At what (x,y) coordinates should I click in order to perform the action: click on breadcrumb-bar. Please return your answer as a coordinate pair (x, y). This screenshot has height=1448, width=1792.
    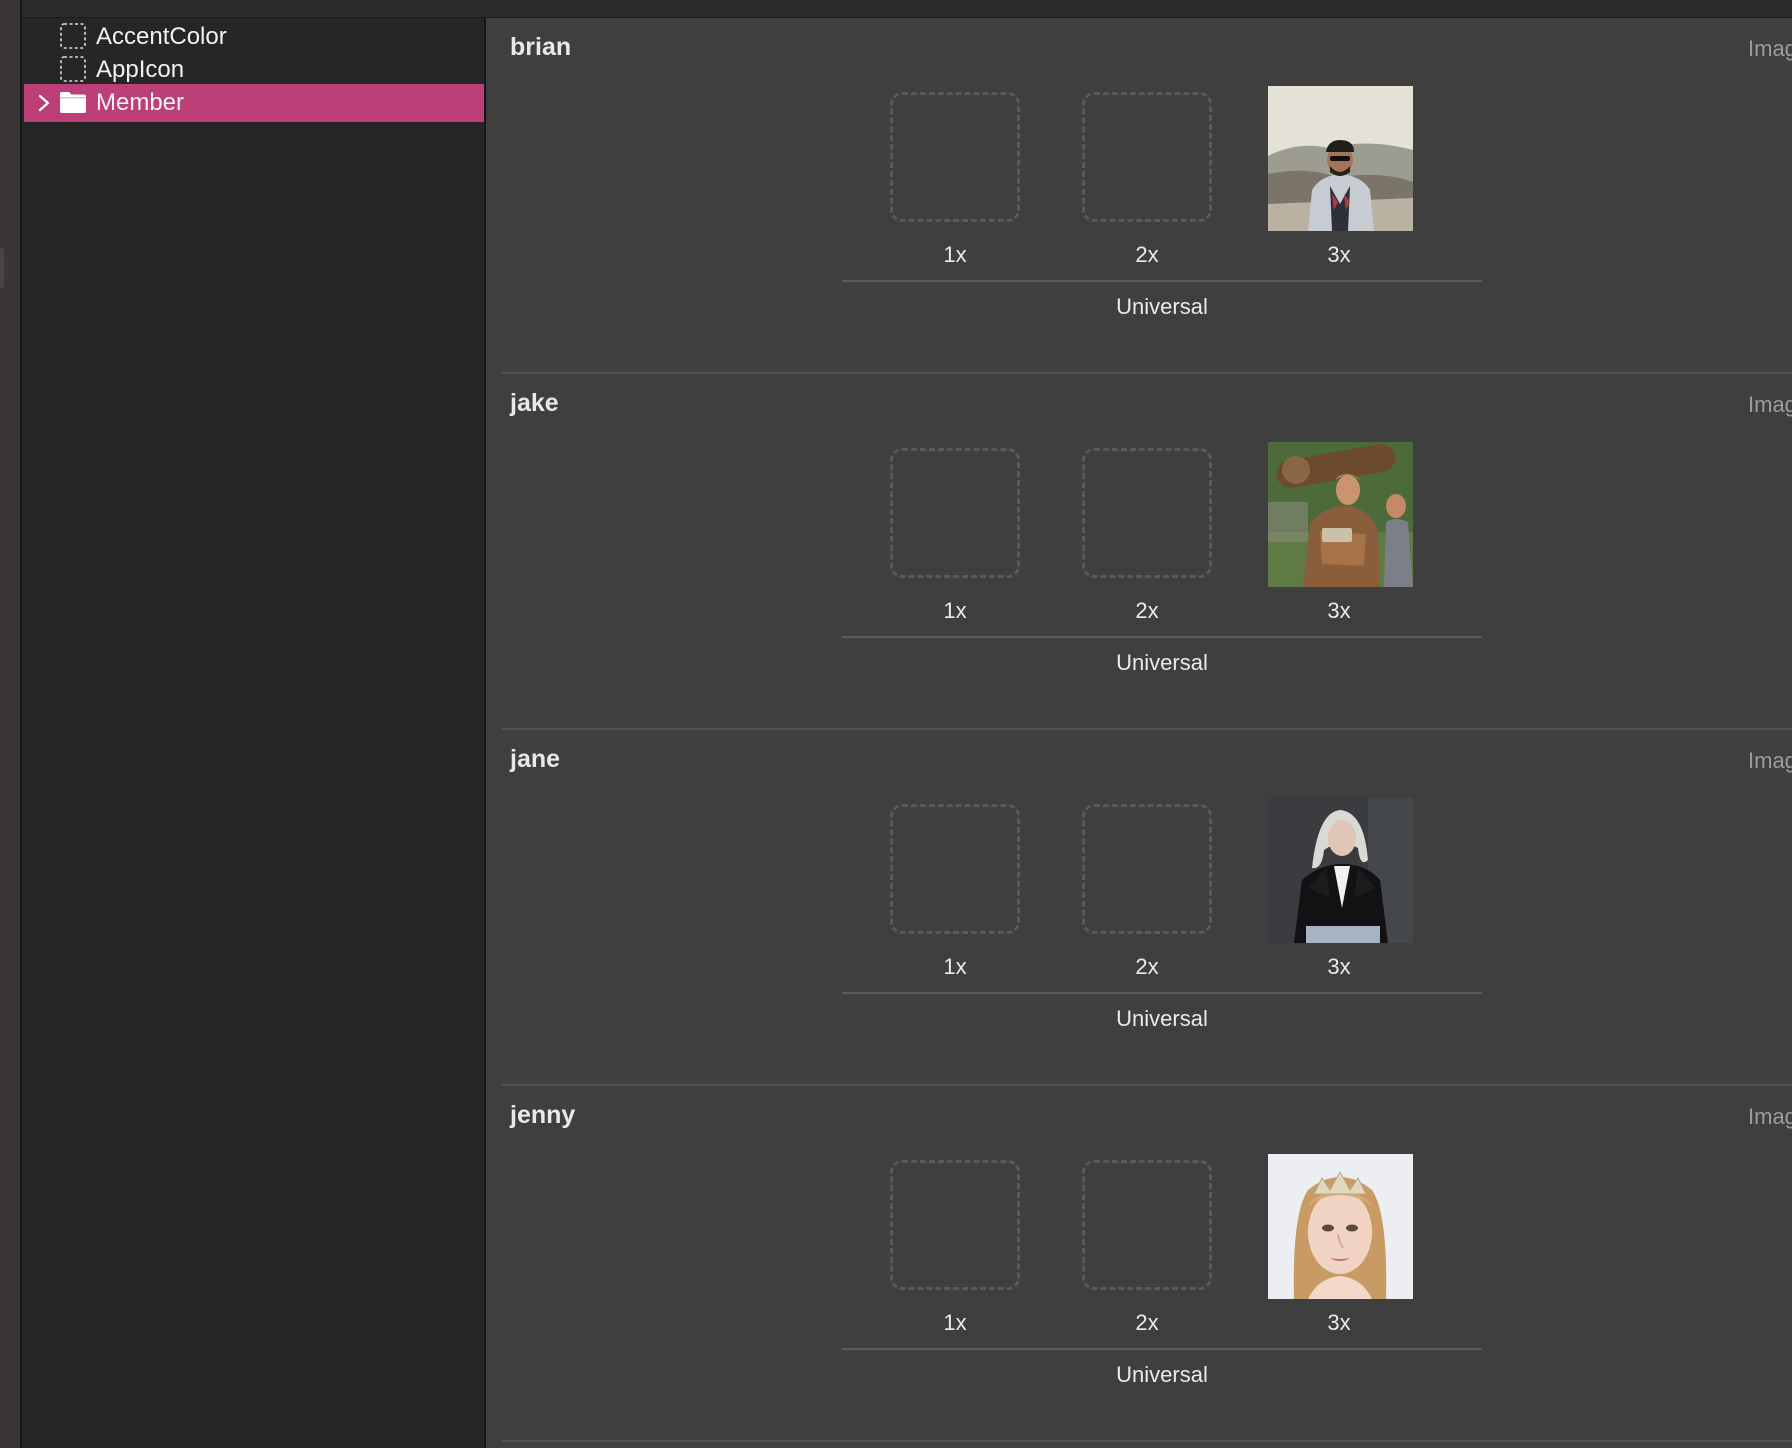
    Looking at the image, I should click on (896, 9).